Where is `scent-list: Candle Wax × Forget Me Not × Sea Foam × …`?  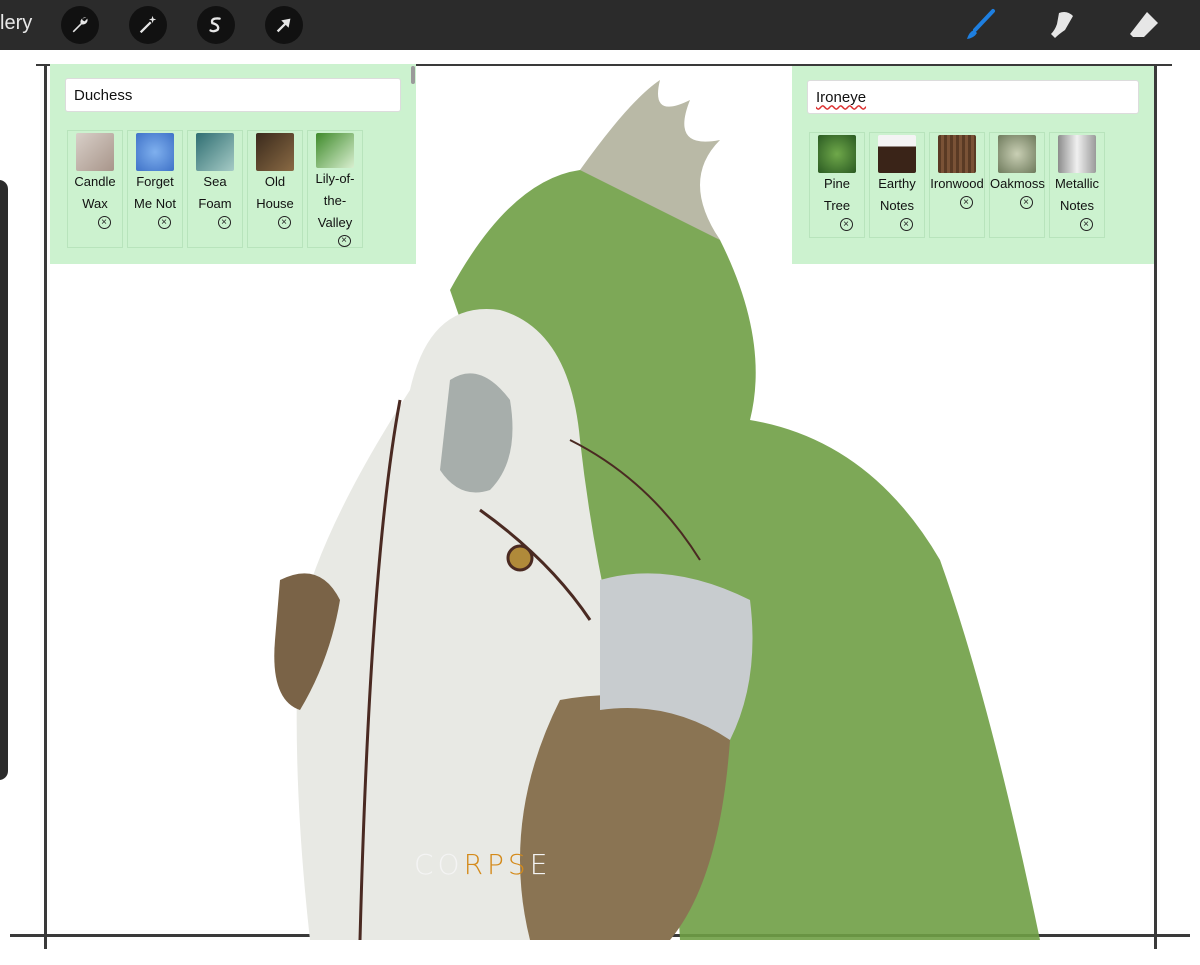 scent-list: Candle Wax × Forget Me Not × Sea Foam × … is located at coordinates (215, 189).